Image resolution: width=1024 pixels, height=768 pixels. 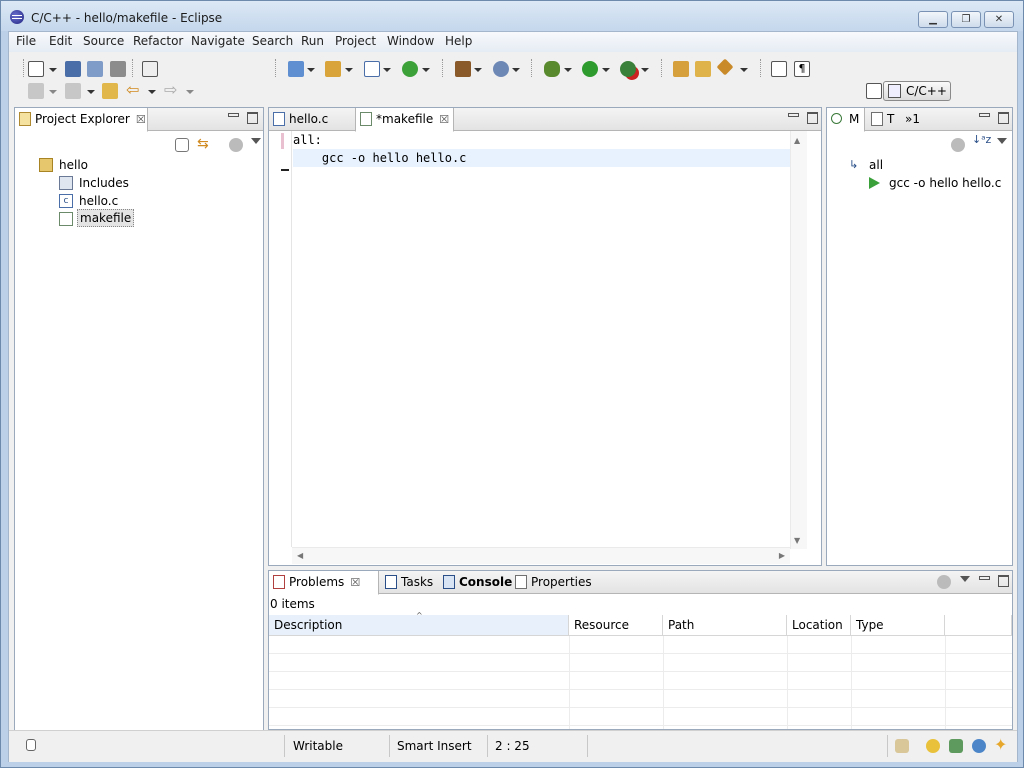 What do you see at coordinates (782, 555) in the screenshot?
I see `scroll-right-icon: ▶` at bounding box center [782, 555].